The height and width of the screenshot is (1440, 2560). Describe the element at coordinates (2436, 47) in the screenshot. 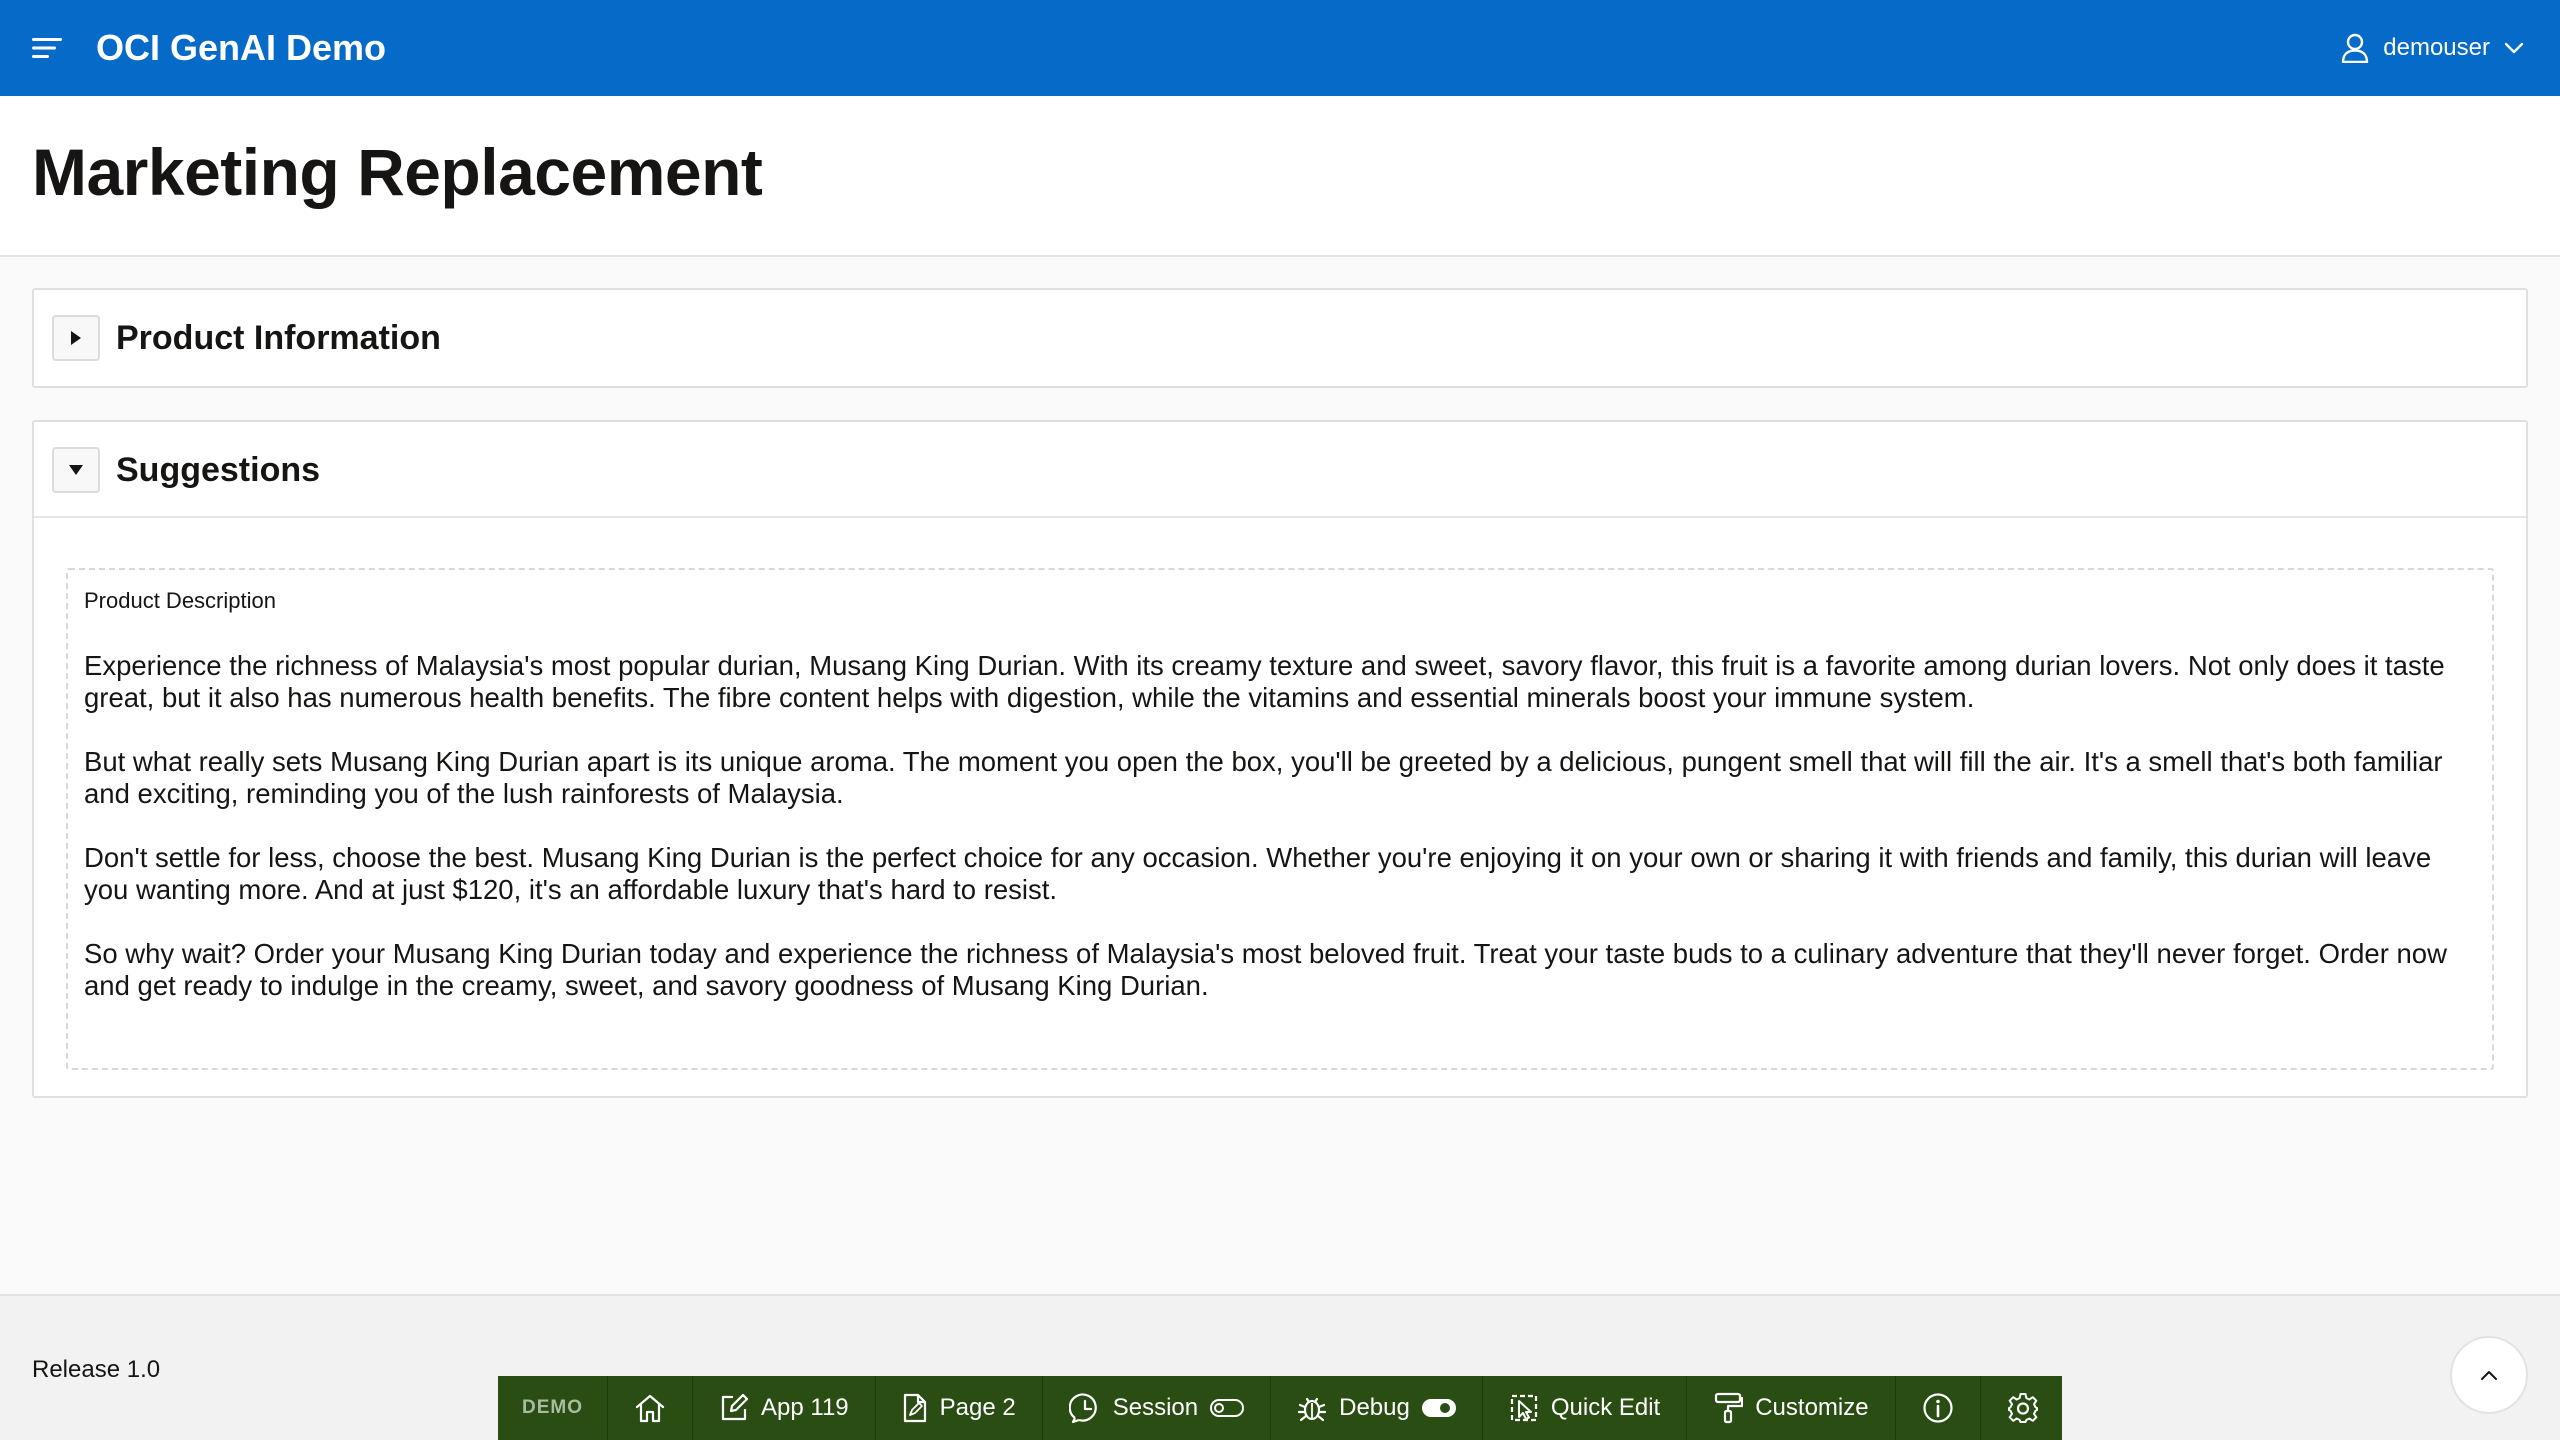

I see `user-name: demouser` at that location.